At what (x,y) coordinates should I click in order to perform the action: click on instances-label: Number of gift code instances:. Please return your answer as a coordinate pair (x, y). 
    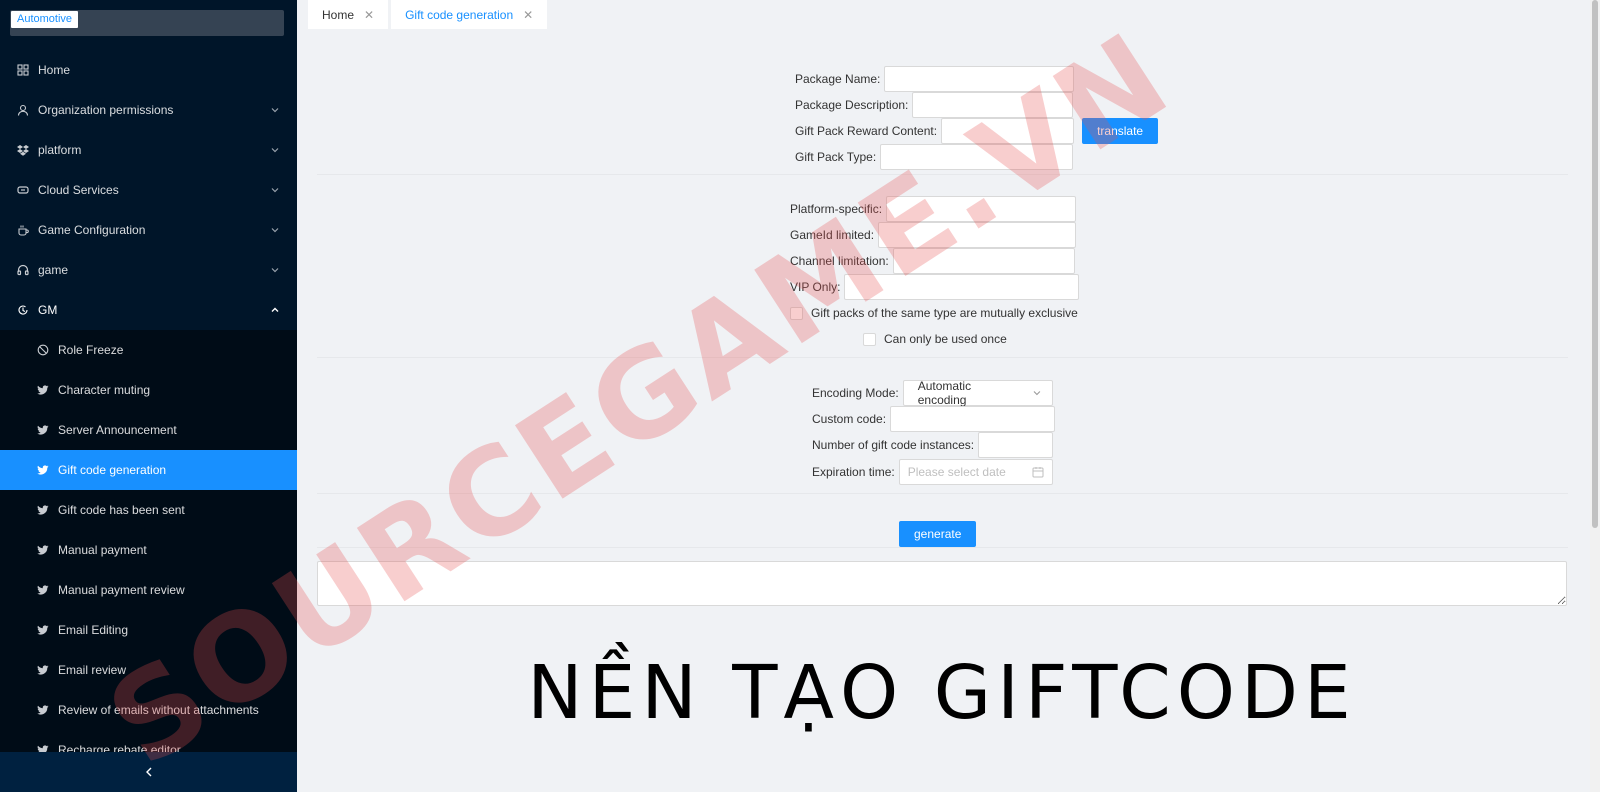
    Looking at the image, I should click on (893, 445).